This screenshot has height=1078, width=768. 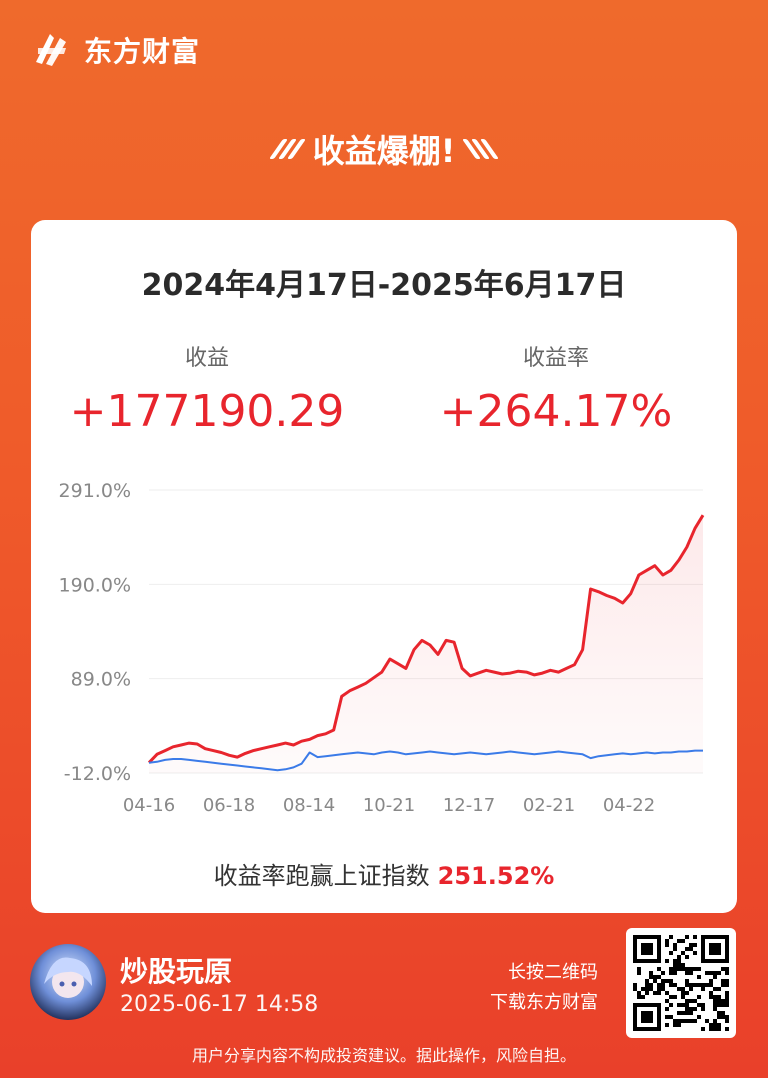 What do you see at coordinates (142, 51) in the screenshot?
I see `brand-name: 东方财富` at bounding box center [142, 51].